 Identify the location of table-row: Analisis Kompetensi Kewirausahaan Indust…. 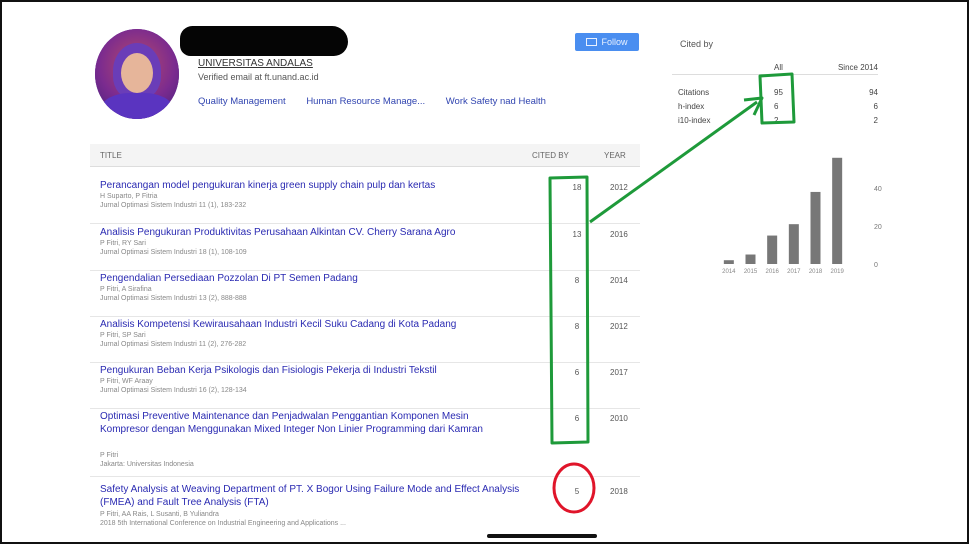
(365, 340).